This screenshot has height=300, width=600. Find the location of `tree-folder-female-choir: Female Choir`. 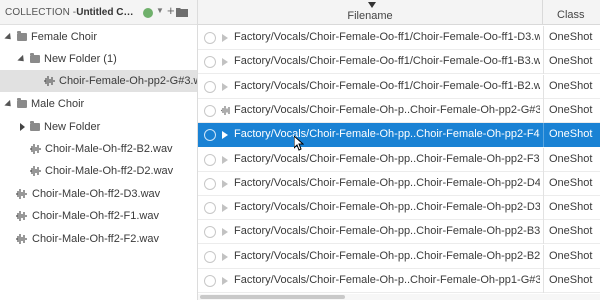

tree-folder-female-choir: Female Choir is located at coordinates (98, 37).